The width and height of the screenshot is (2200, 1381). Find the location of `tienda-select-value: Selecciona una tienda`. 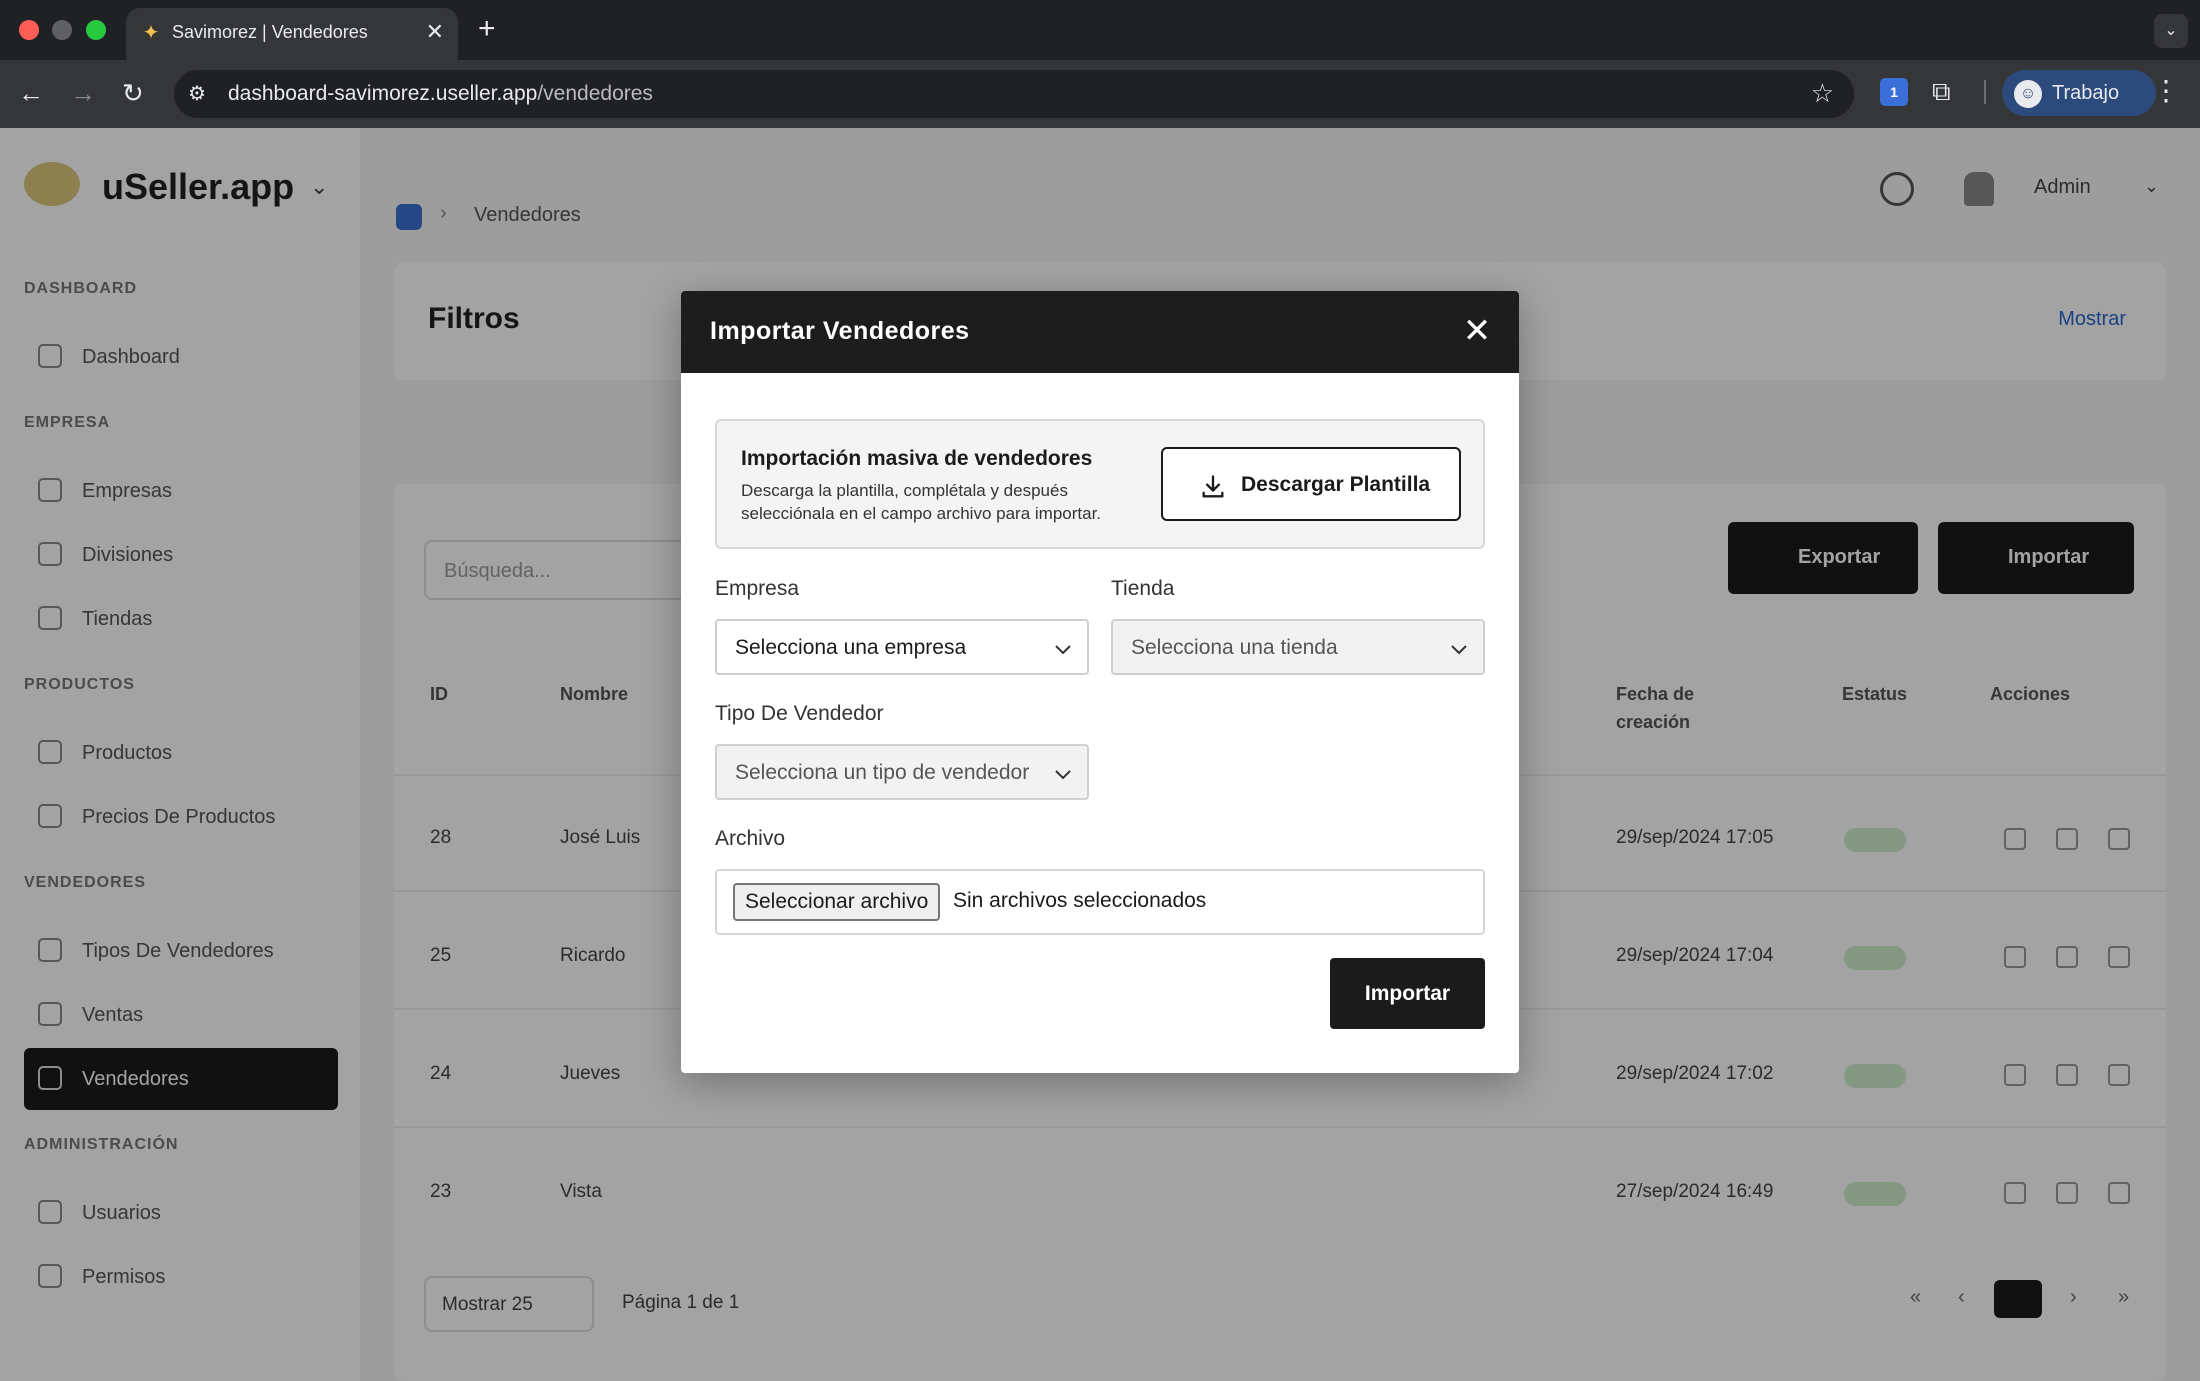

tienda-select-value: Selecciona una tienda is located at coordinates (1234, 647).